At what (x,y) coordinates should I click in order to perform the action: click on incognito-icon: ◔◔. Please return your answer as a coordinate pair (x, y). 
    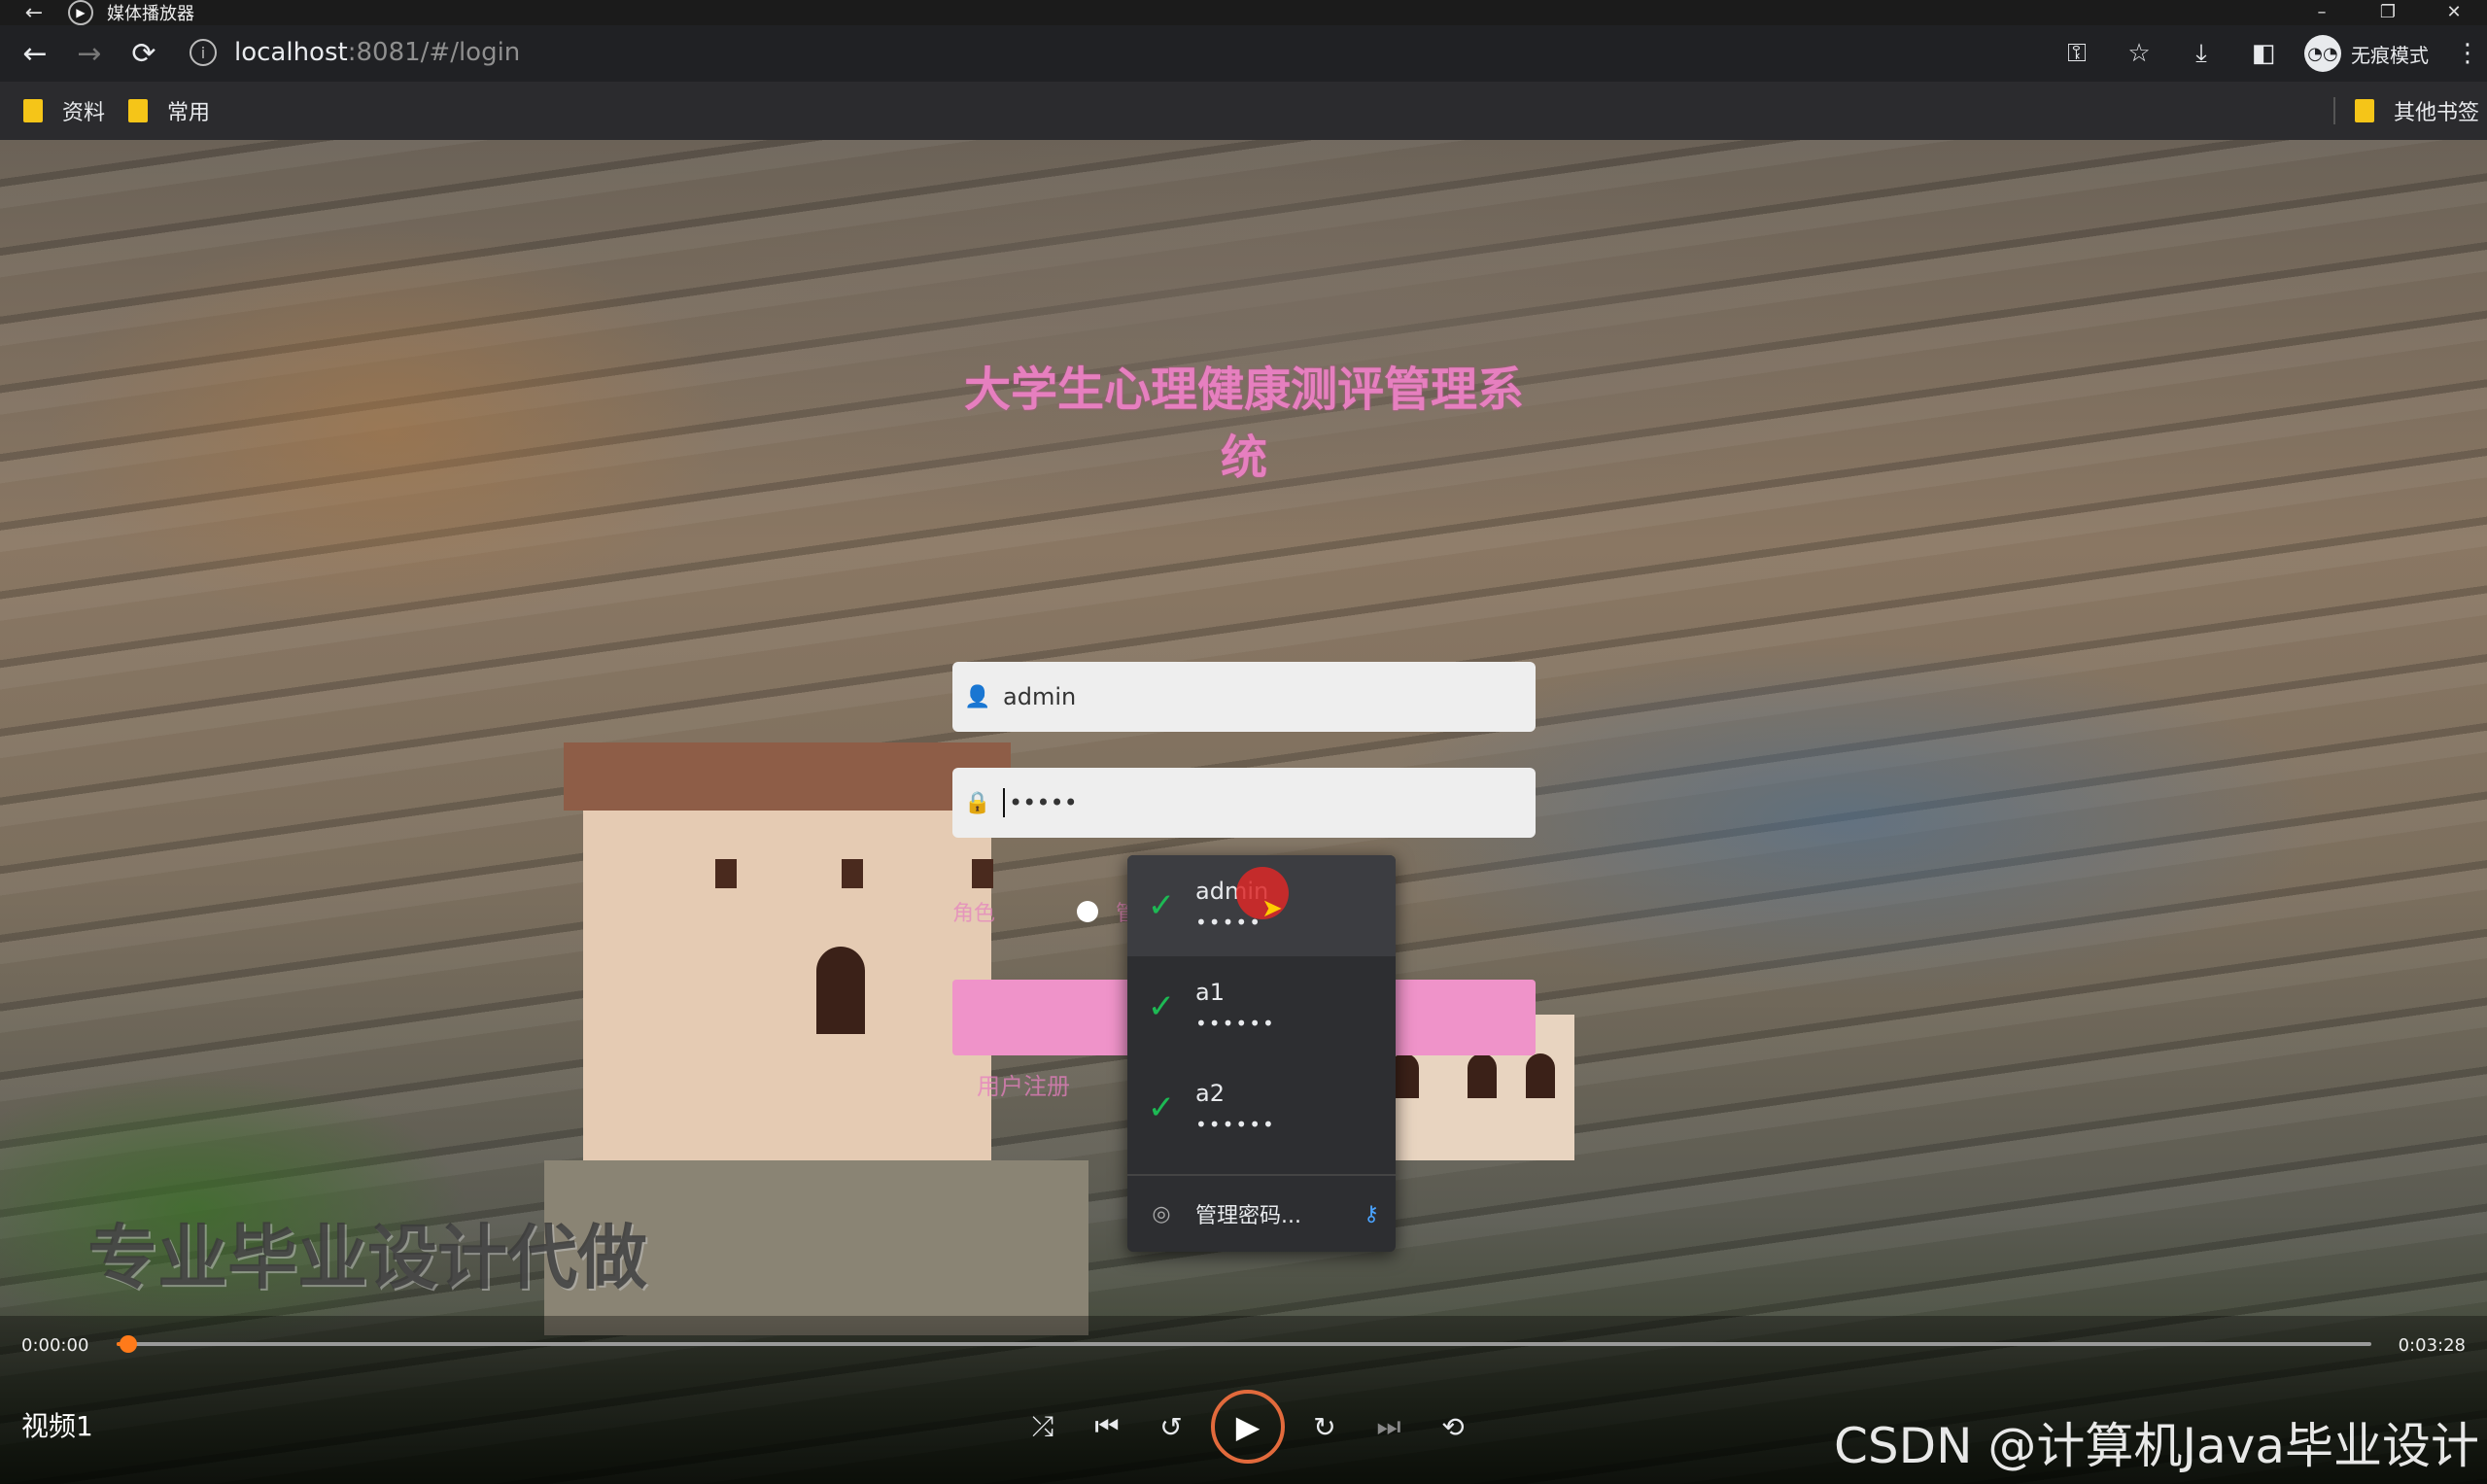
    Looking at the image, I should click on (2322, 53).